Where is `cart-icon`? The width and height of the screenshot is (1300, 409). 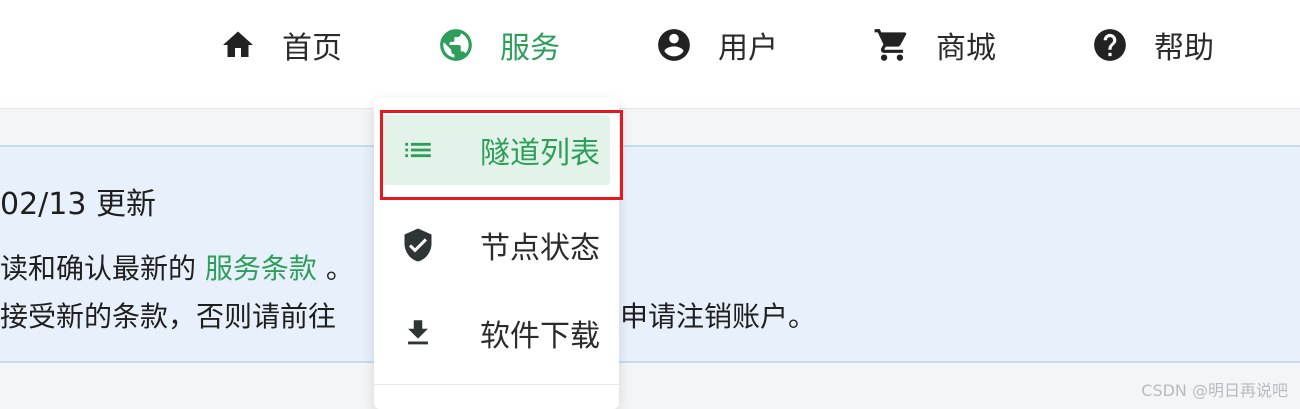 cart-icon is located at coordinates (892, 45).